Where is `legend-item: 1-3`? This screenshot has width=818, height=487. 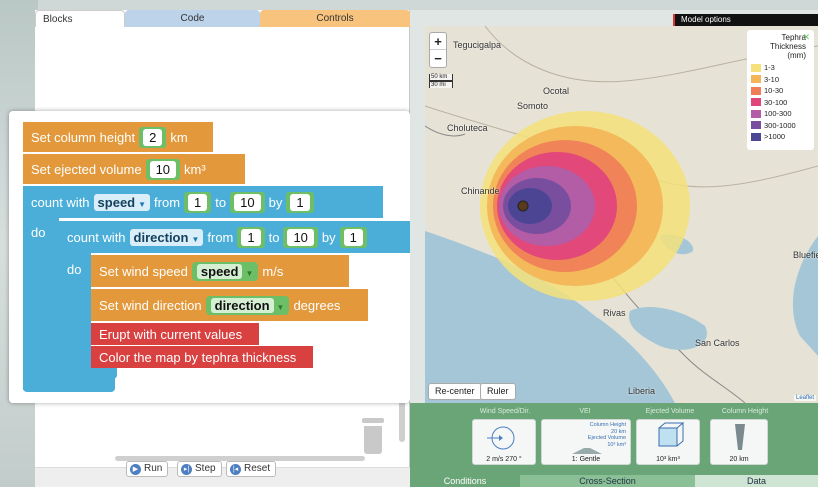 legend-item: 1-3 is located at coordinates (780, 68).